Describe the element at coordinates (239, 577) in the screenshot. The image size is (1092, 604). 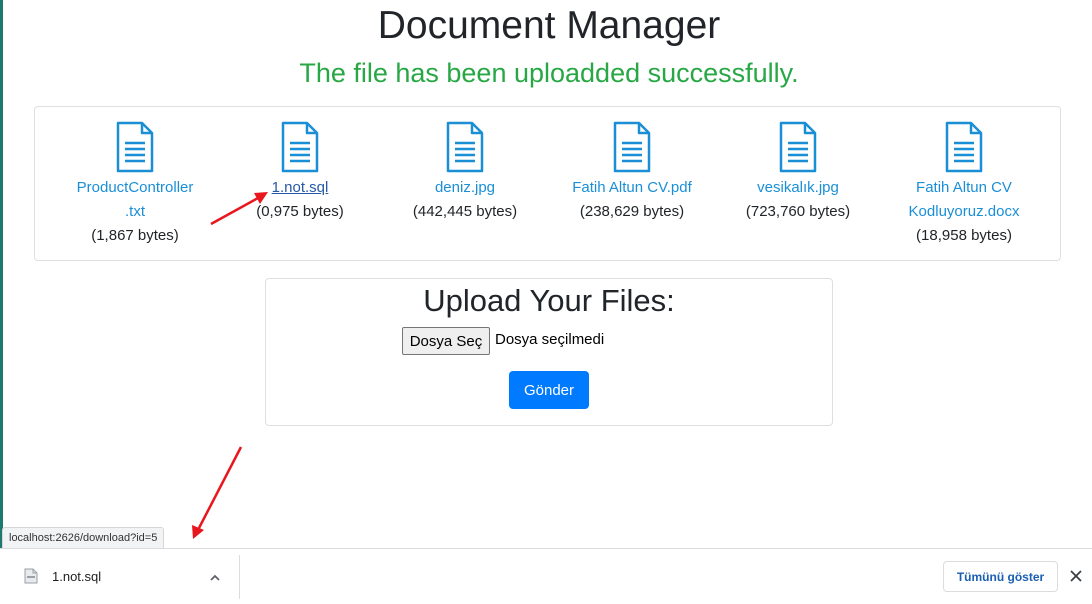
I see `divider` at that location.